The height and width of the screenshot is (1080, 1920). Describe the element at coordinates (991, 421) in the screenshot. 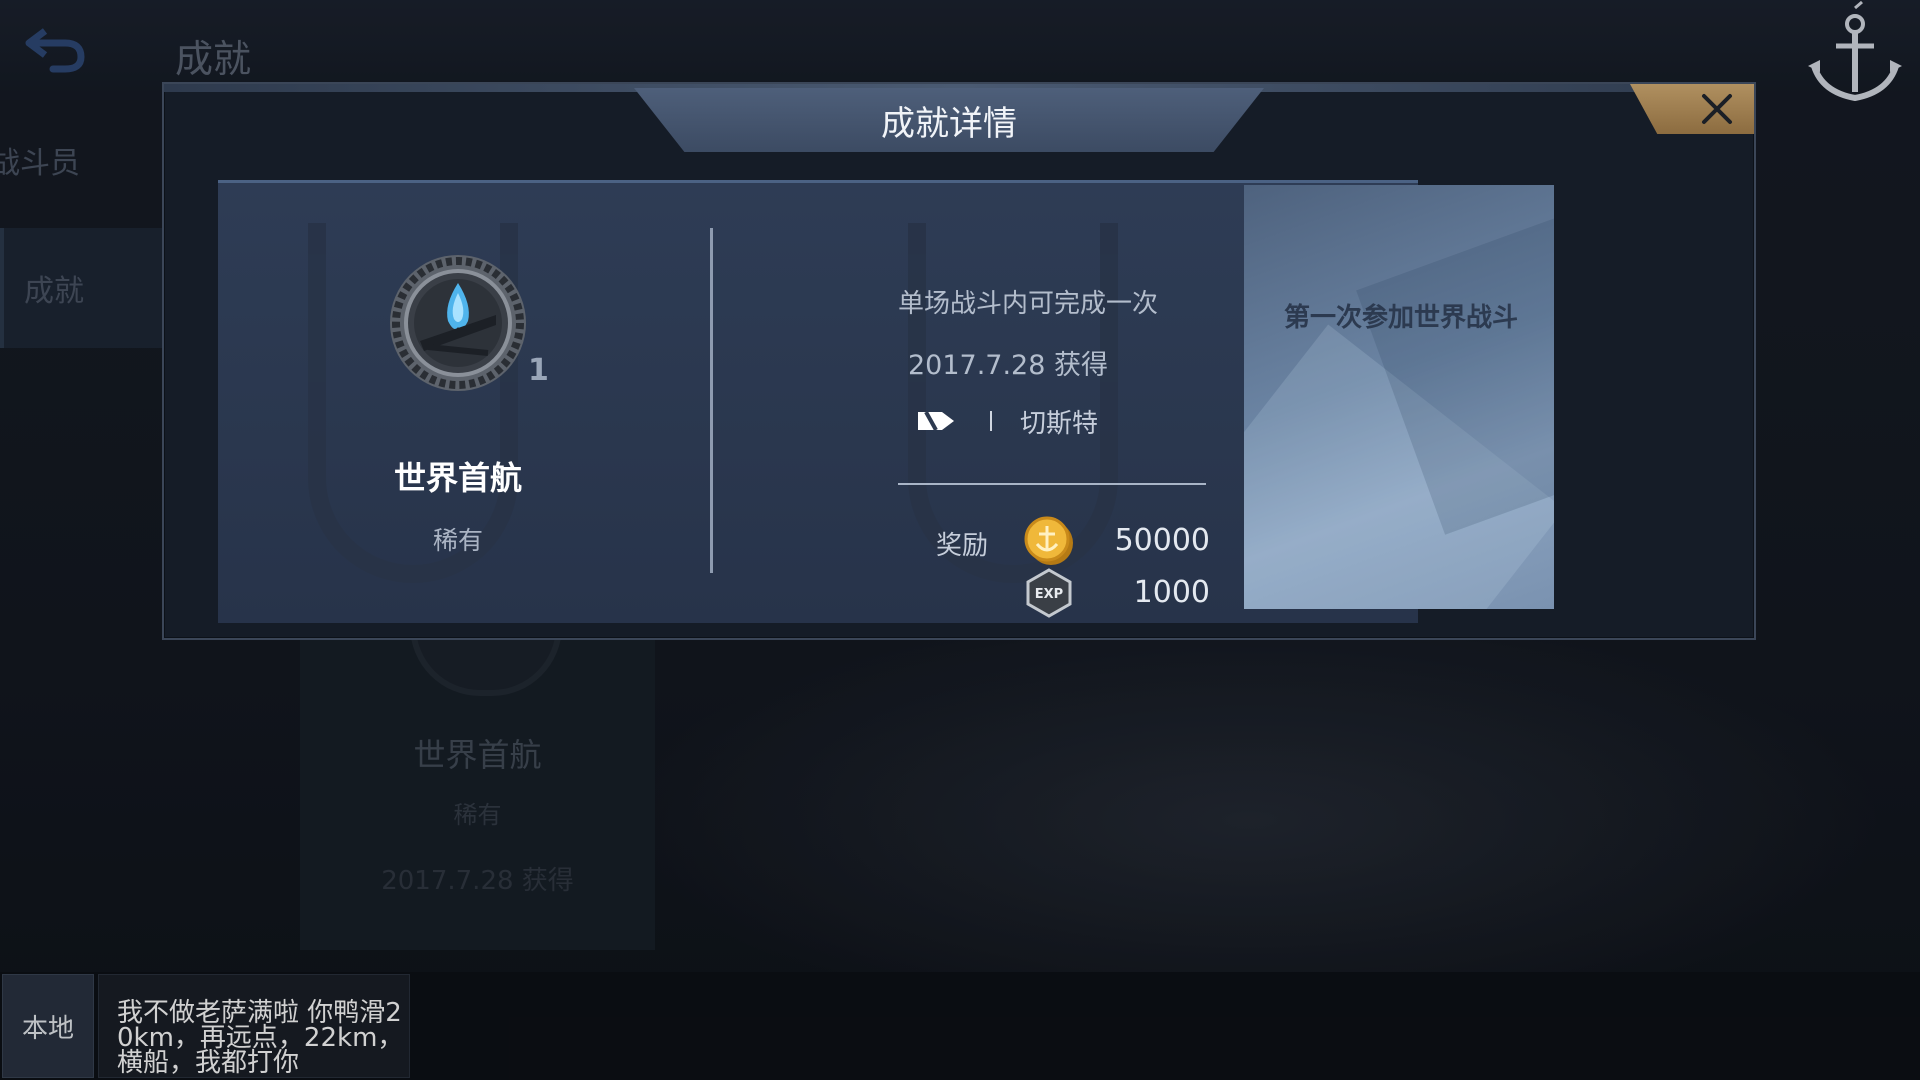

I see `ship-separator` at that location.